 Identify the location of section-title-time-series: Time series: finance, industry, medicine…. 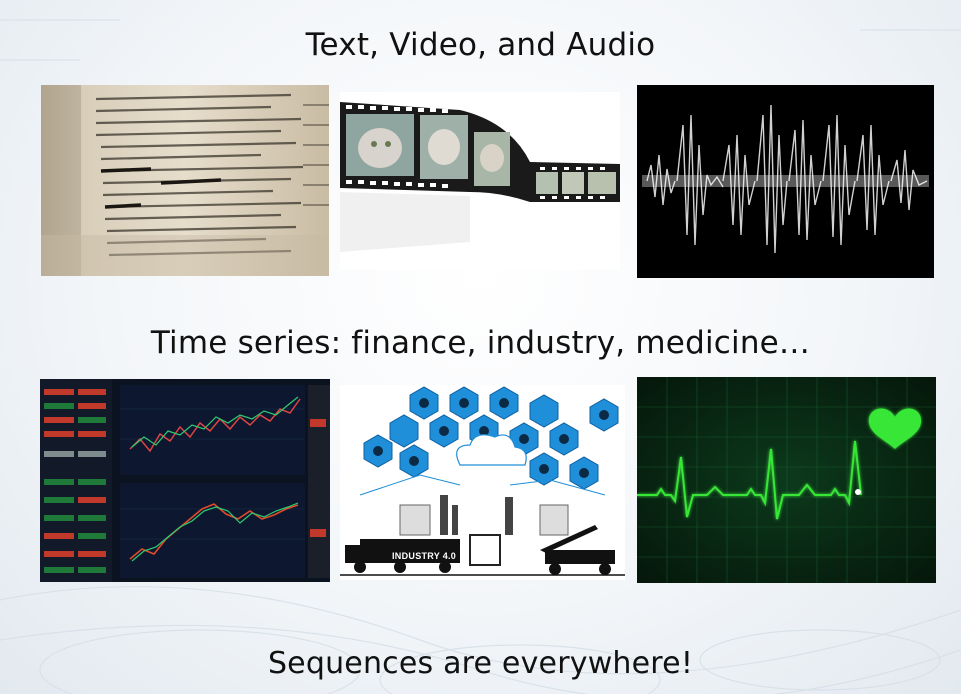
(480, 343).